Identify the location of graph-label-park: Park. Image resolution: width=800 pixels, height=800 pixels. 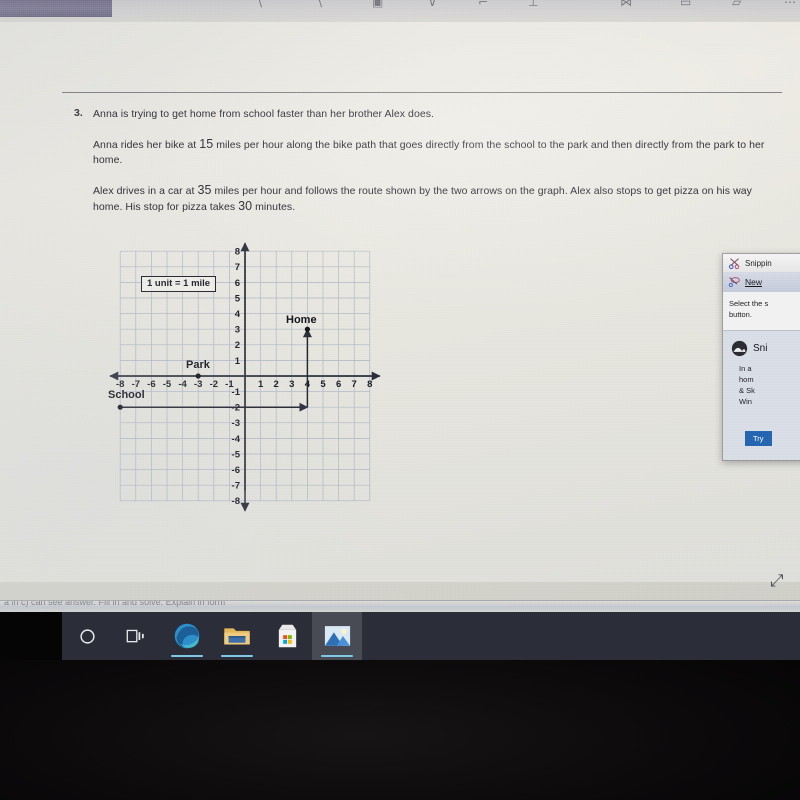
(198, 365).